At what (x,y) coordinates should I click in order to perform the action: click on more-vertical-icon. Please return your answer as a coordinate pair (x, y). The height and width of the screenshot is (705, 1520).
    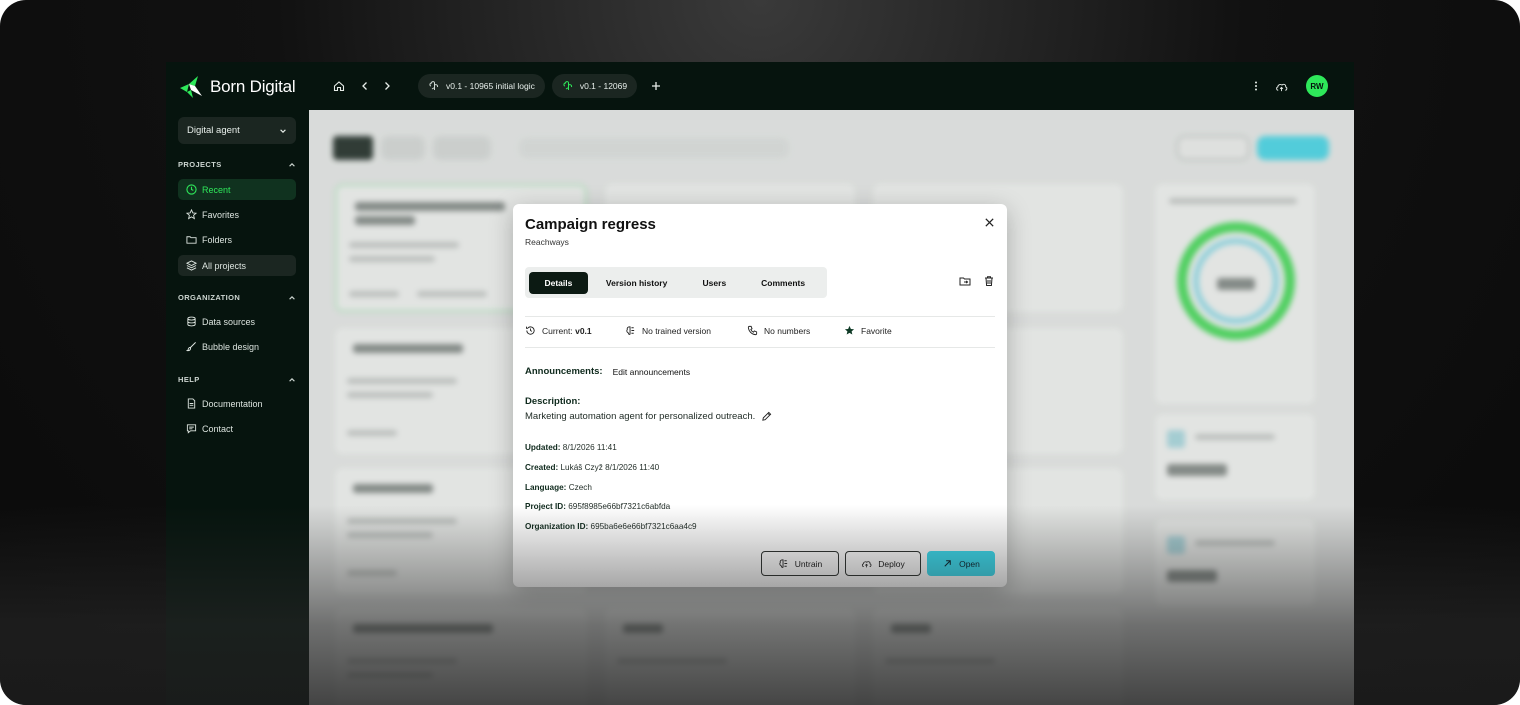
    Looking at the image, I should click on (1256, 86).